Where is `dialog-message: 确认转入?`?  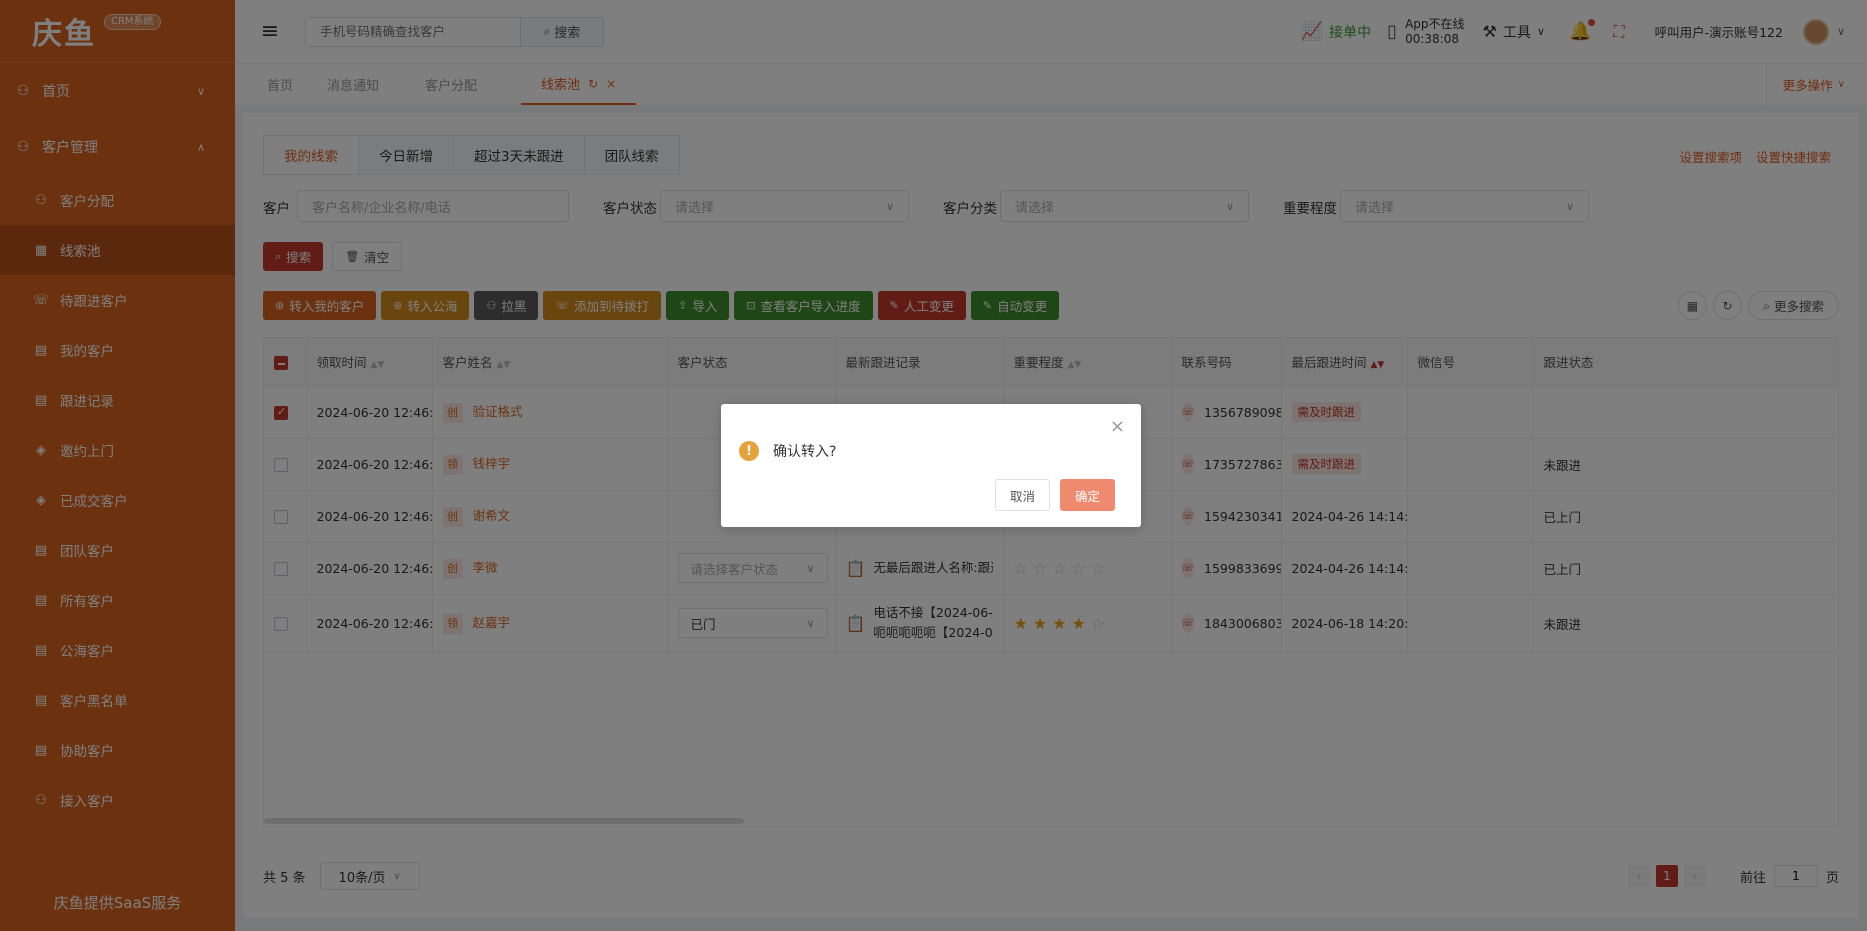
dialog-message: 确认转入? is located at coordinates (805, 452).